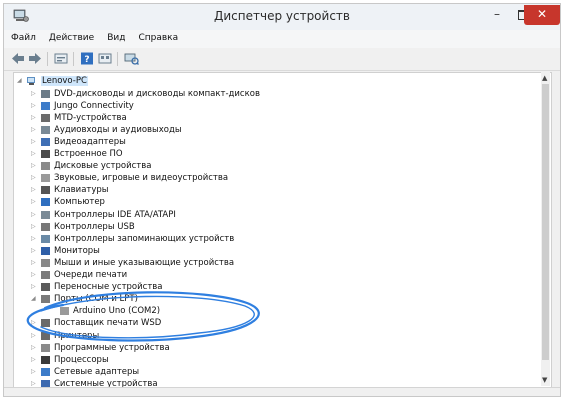 The width and height of the screenshot is (566, 401). I want to click on vertical-scrollbar: ▲ ▼, so click(545, 229).